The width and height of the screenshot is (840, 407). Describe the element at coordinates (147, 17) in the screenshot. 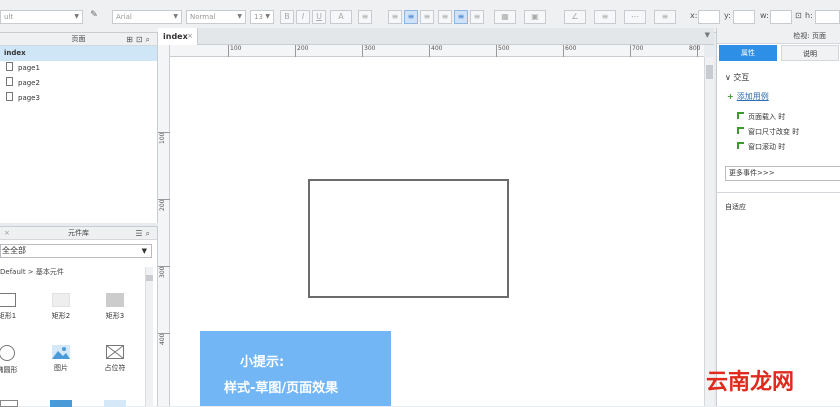

I see `font-family-dropdown: Arial ▼` at that location.